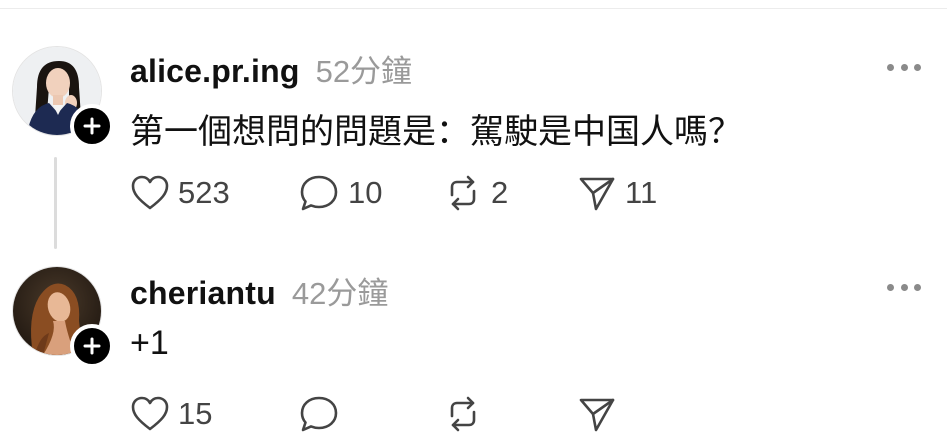 The image size is (947, 446). What do you see at coordinates (149, 343) in the screenshot?
I see `post-text: +1` at bounding box center [149, 343].